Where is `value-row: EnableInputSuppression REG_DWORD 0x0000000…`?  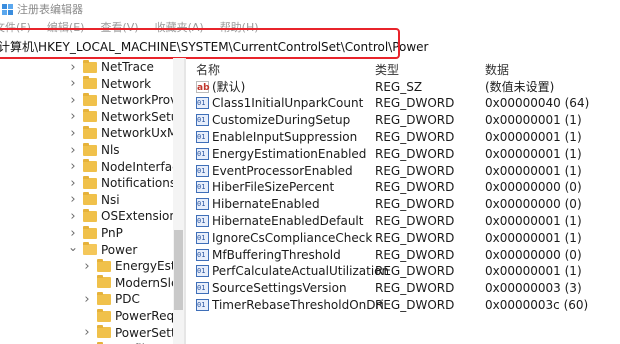 value-row: EnableInputSuppression REG_DWORD 0x0000000… is located at coordinates (405, 136).